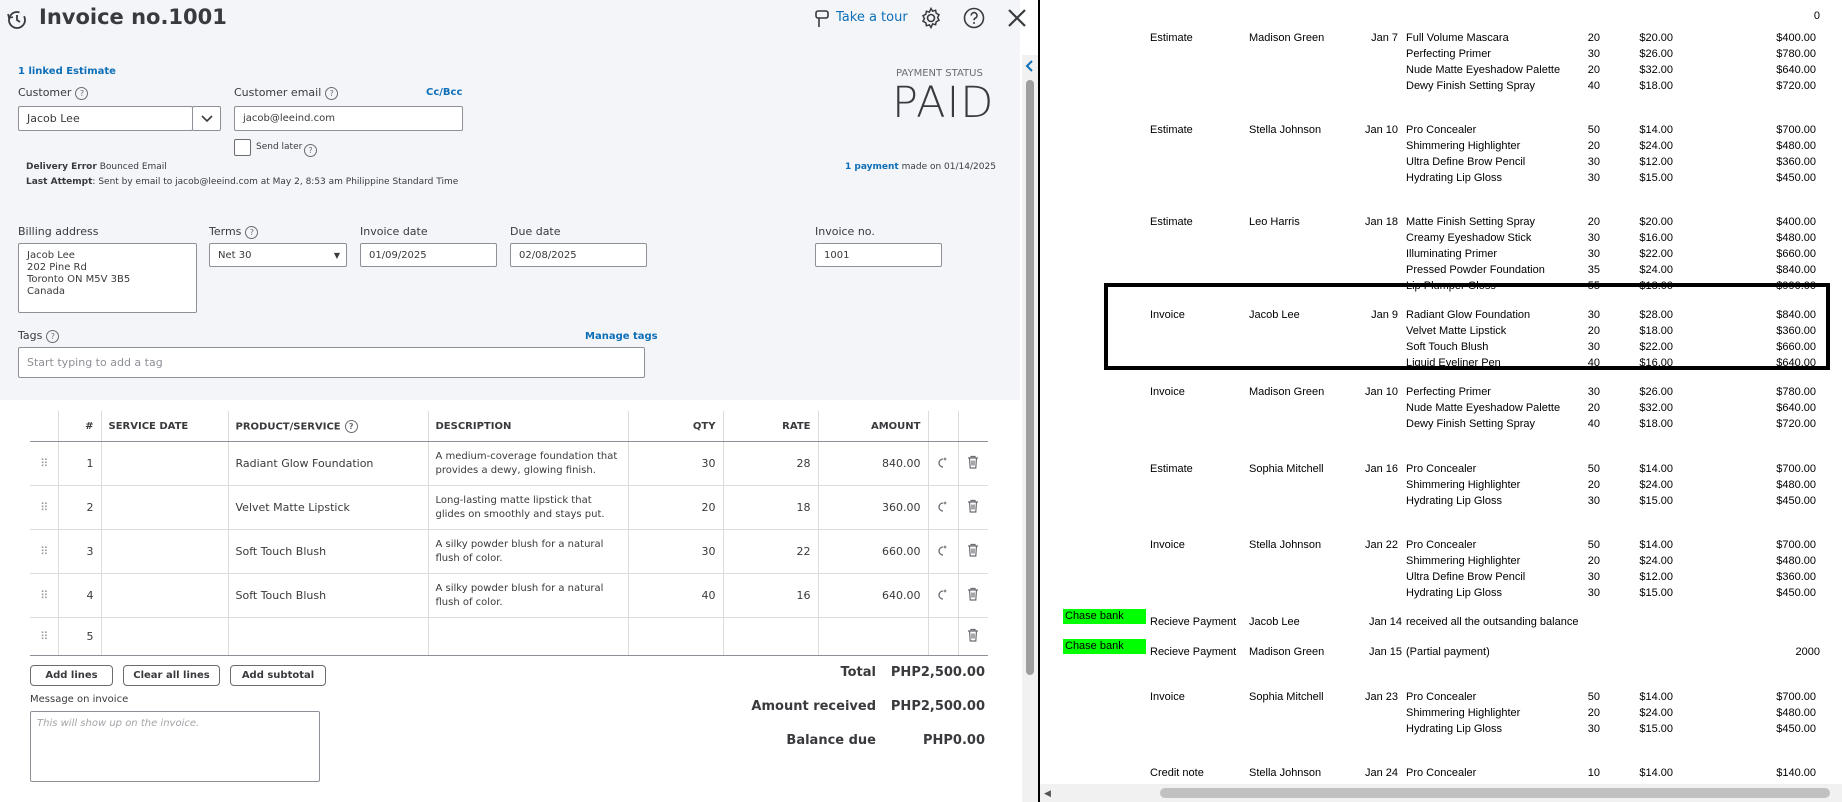 Image resolution: width=1842 pixels, height=802 pixels. What do you see at coordinates (71, 675) in the screenshot?
I see `add-lines-button: Add lines` at bounding box center [71, 675].